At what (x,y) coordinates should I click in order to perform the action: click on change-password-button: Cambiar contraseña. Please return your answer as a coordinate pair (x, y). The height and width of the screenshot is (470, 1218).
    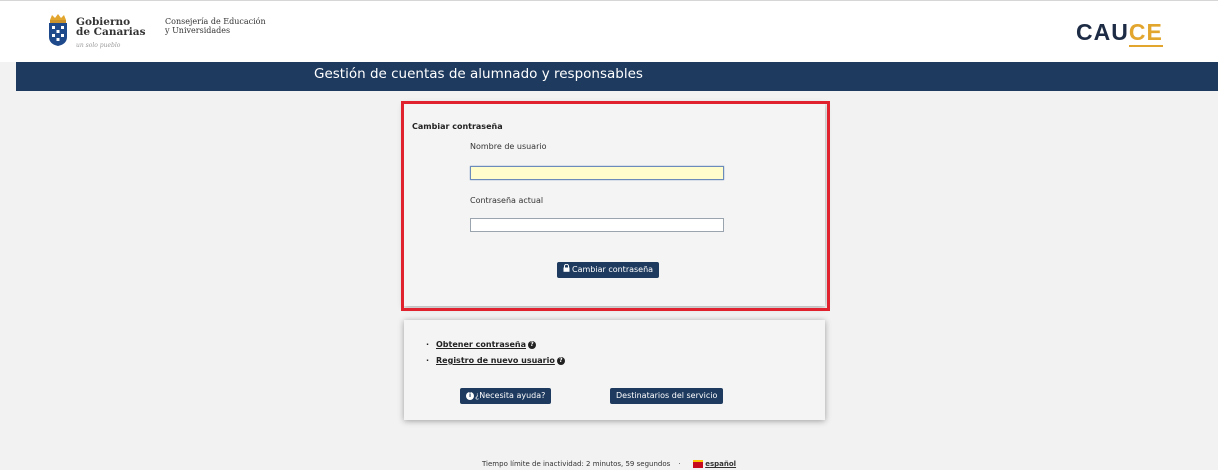
    Looking at the image, I should click on (608, 270).